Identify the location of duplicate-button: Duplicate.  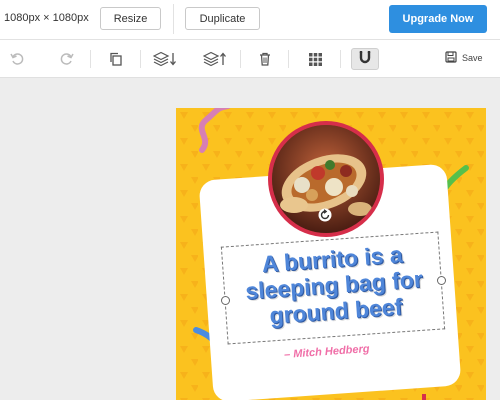
(222, 18).